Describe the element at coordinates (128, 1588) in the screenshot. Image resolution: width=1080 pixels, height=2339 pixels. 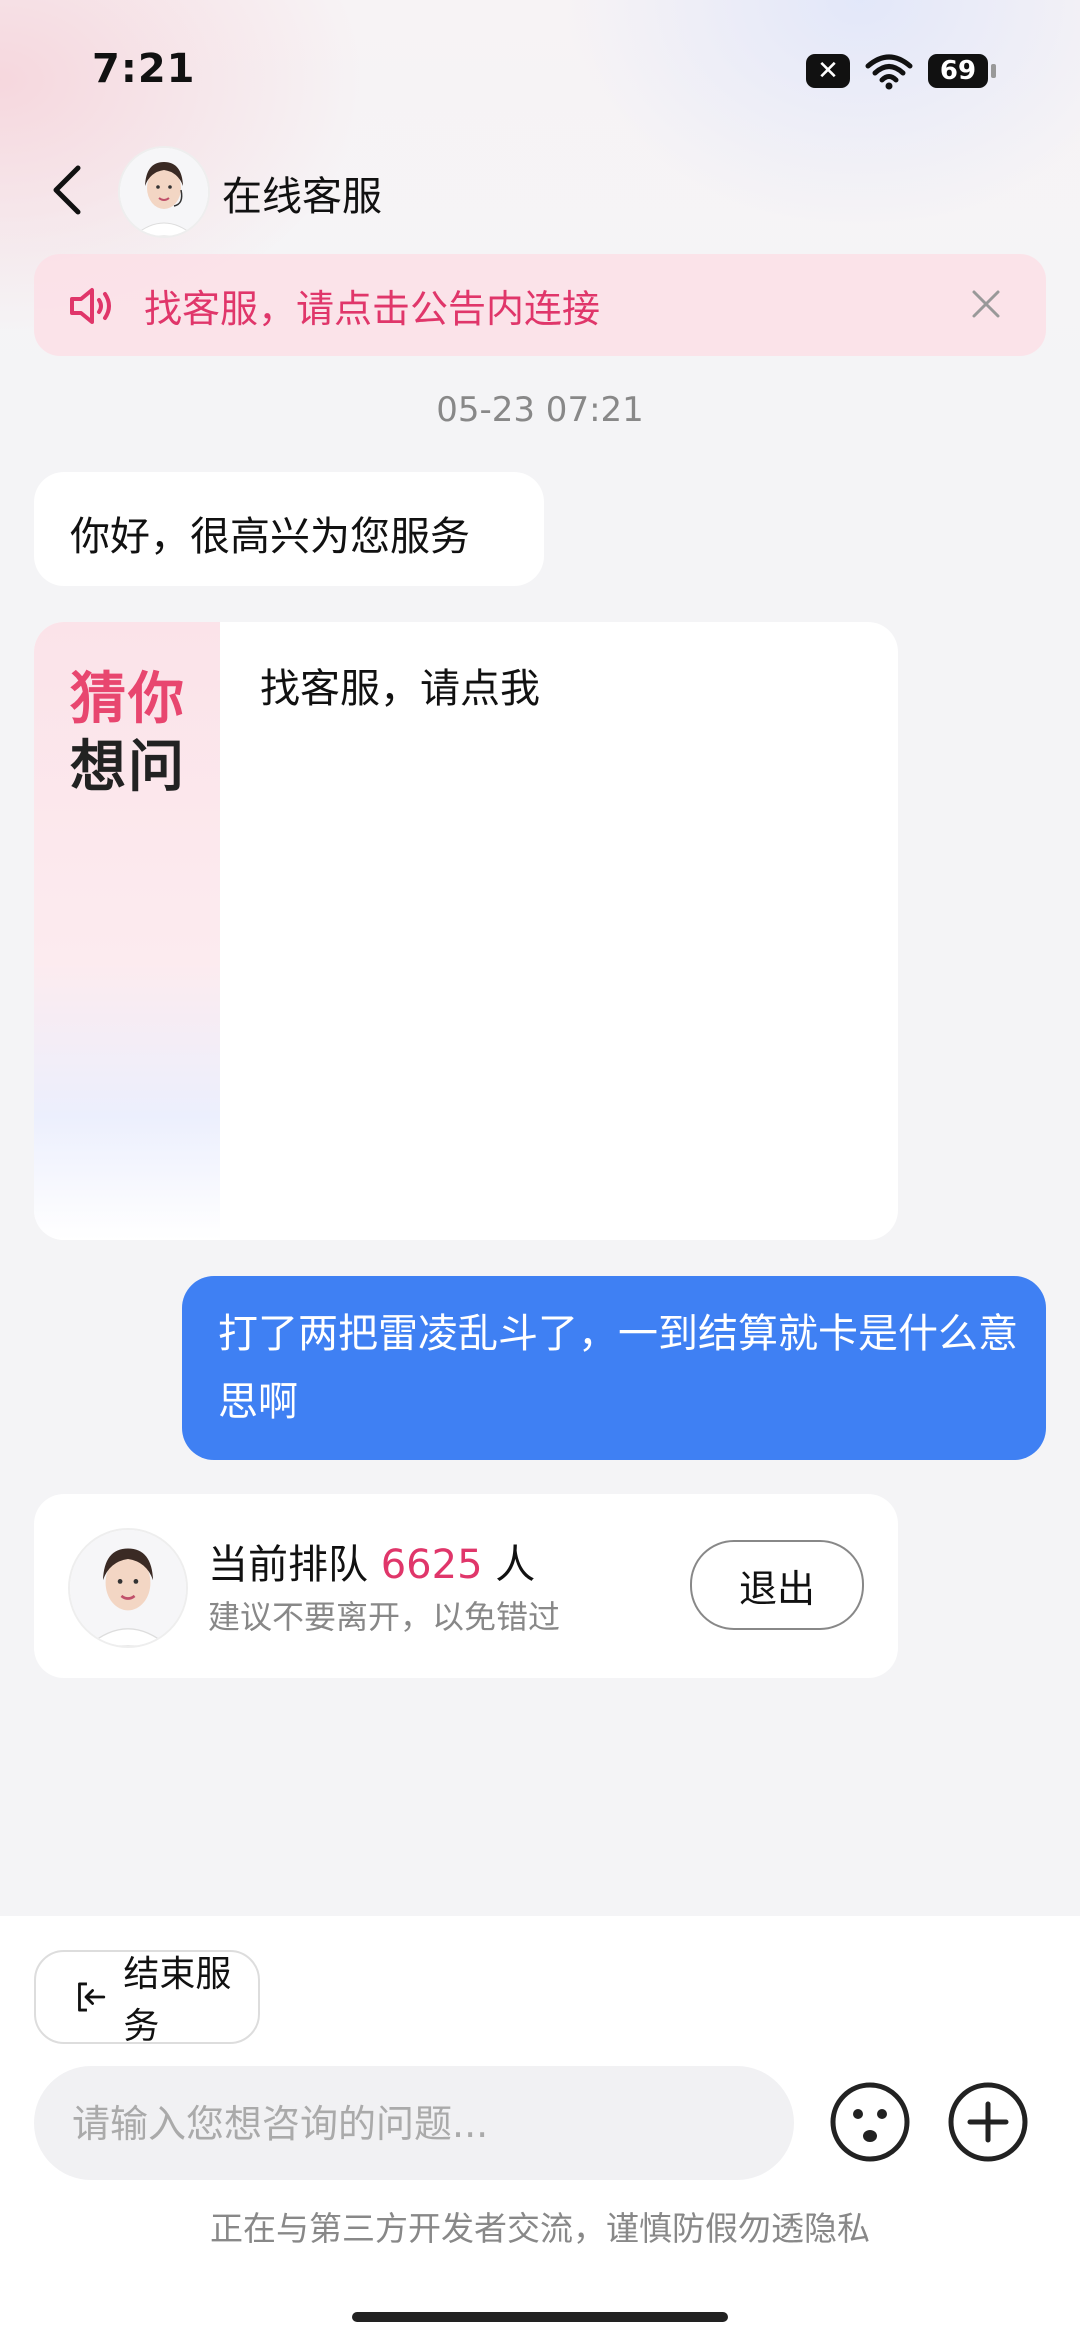
I see `queue-agent-avatar` at that location.